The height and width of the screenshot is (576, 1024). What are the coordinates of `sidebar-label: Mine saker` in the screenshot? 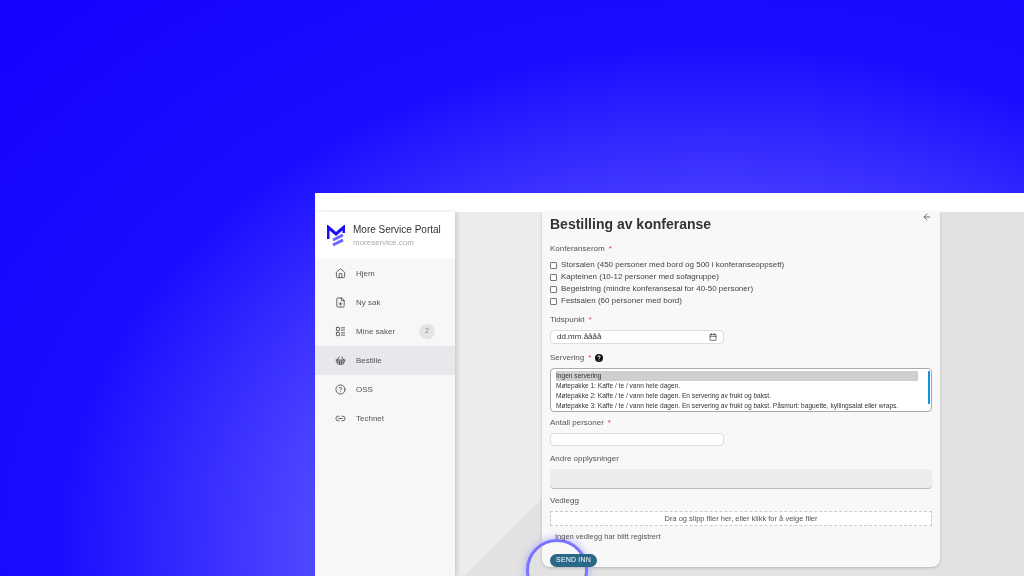 It's located at (376, 331).